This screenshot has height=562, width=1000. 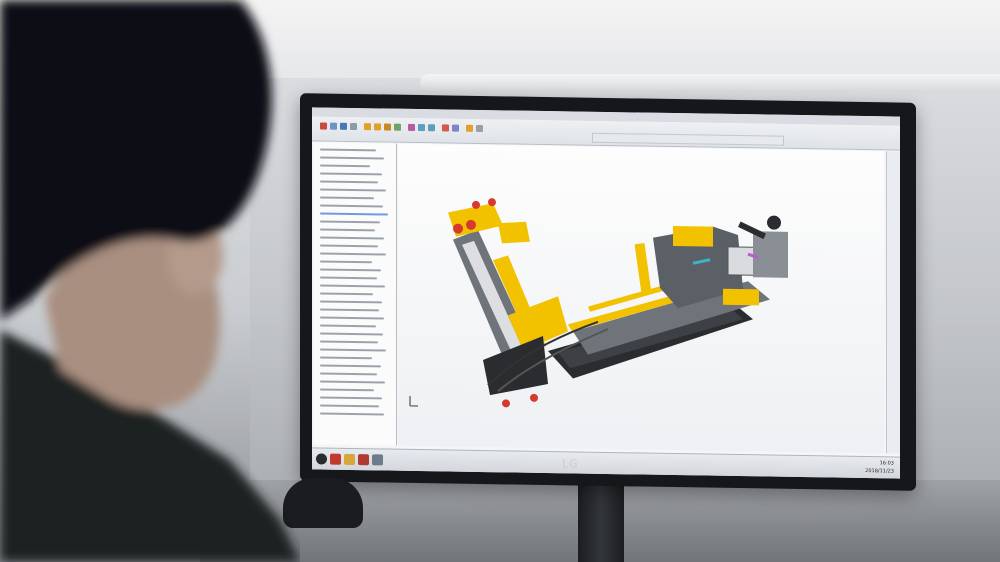 I want to click on taskbar-time: 16:03, so click(x=886, y=463).